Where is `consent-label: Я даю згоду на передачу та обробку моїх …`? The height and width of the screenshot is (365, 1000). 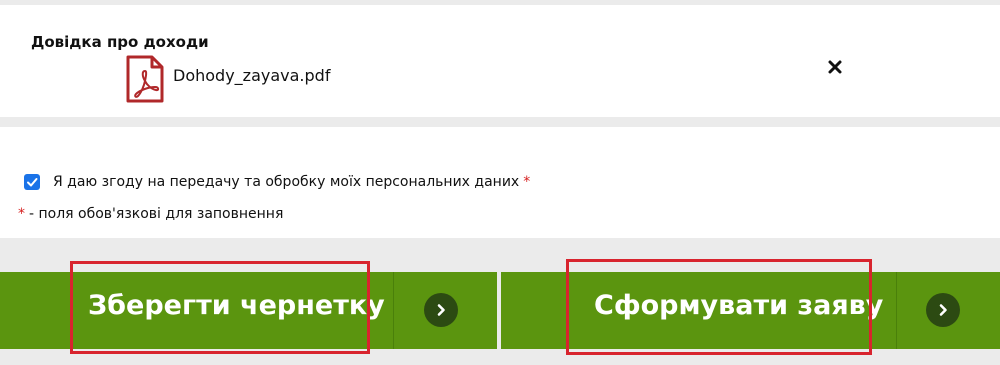
consent-label: Я даю згоду на передачу та обробку моїх … is located at coordinates (286, 182).